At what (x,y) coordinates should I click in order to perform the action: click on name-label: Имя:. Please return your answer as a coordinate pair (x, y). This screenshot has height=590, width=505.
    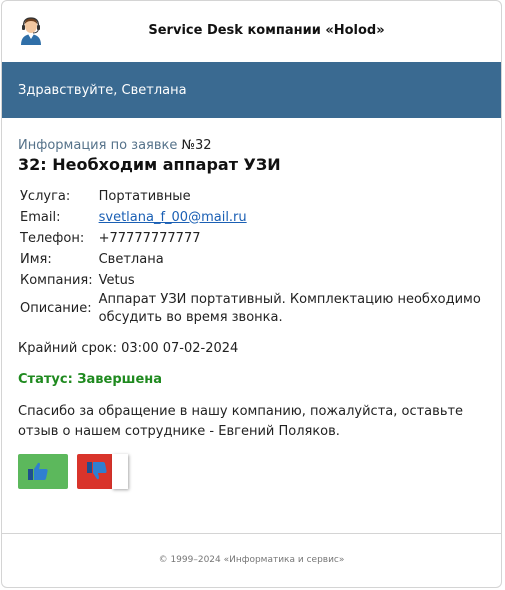
    Looking at the image, I should click on (36, 259).